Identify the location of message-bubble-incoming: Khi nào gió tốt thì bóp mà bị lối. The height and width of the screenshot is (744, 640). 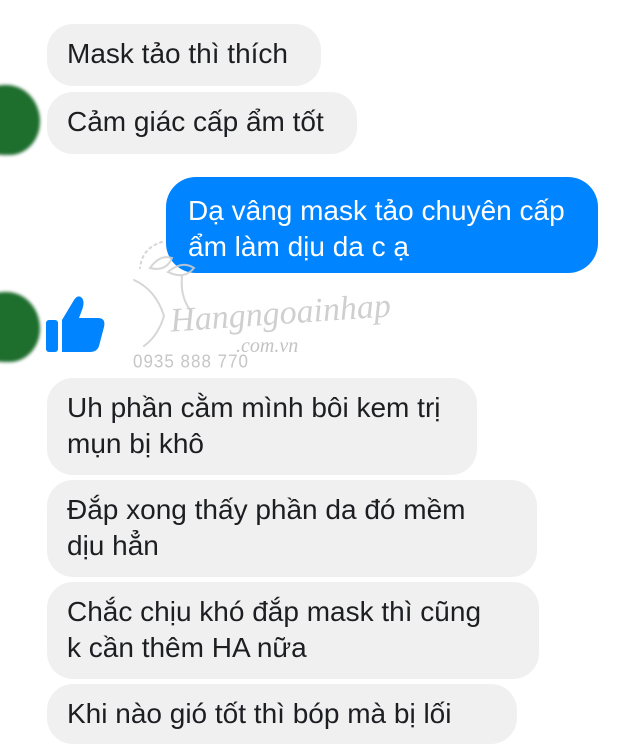
(282, 714).